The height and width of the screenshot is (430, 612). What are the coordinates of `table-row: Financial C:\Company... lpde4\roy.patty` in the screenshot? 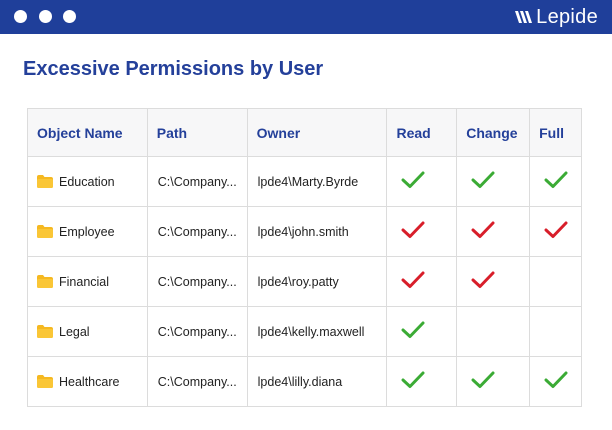 It's located at (304, 281).